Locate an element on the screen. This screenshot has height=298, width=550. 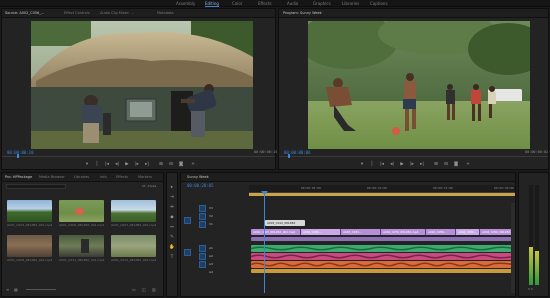
workspace-editing: Editing is located at coordinates (212, 4).